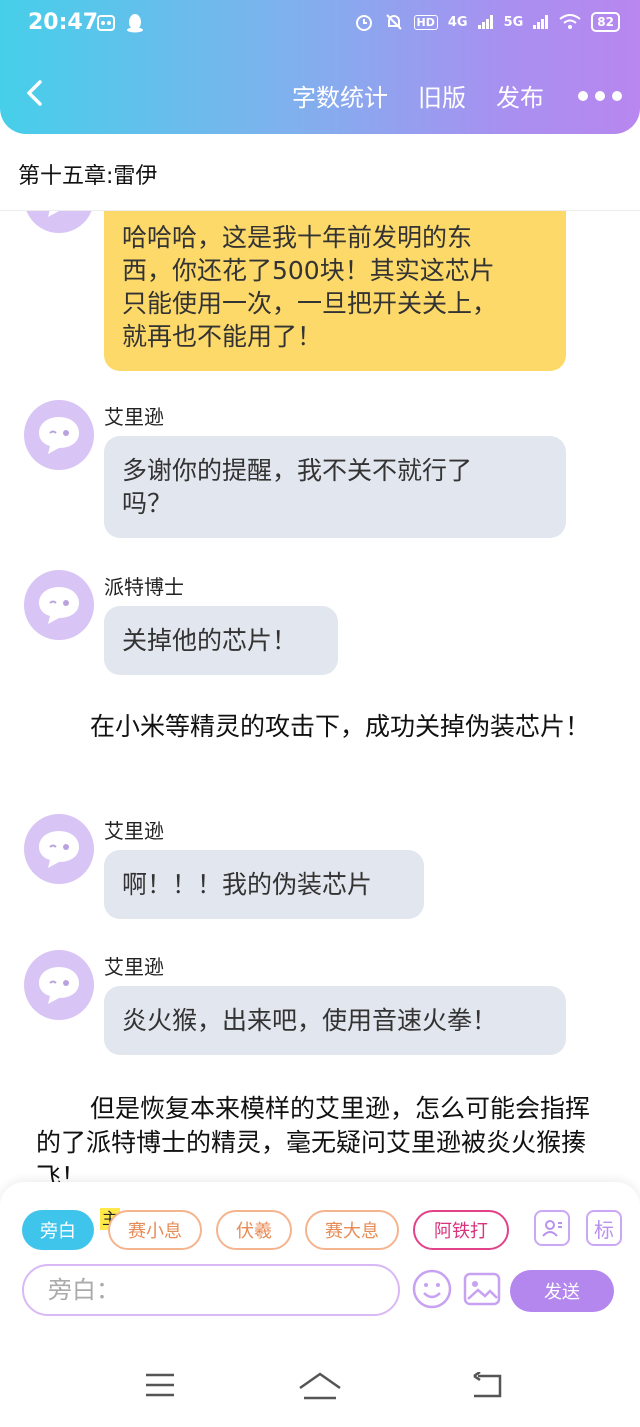  What do you see at coordinates (432, 1289) in the screenshot?
I see `emoji-icon` at bounding box center [432, 1289].